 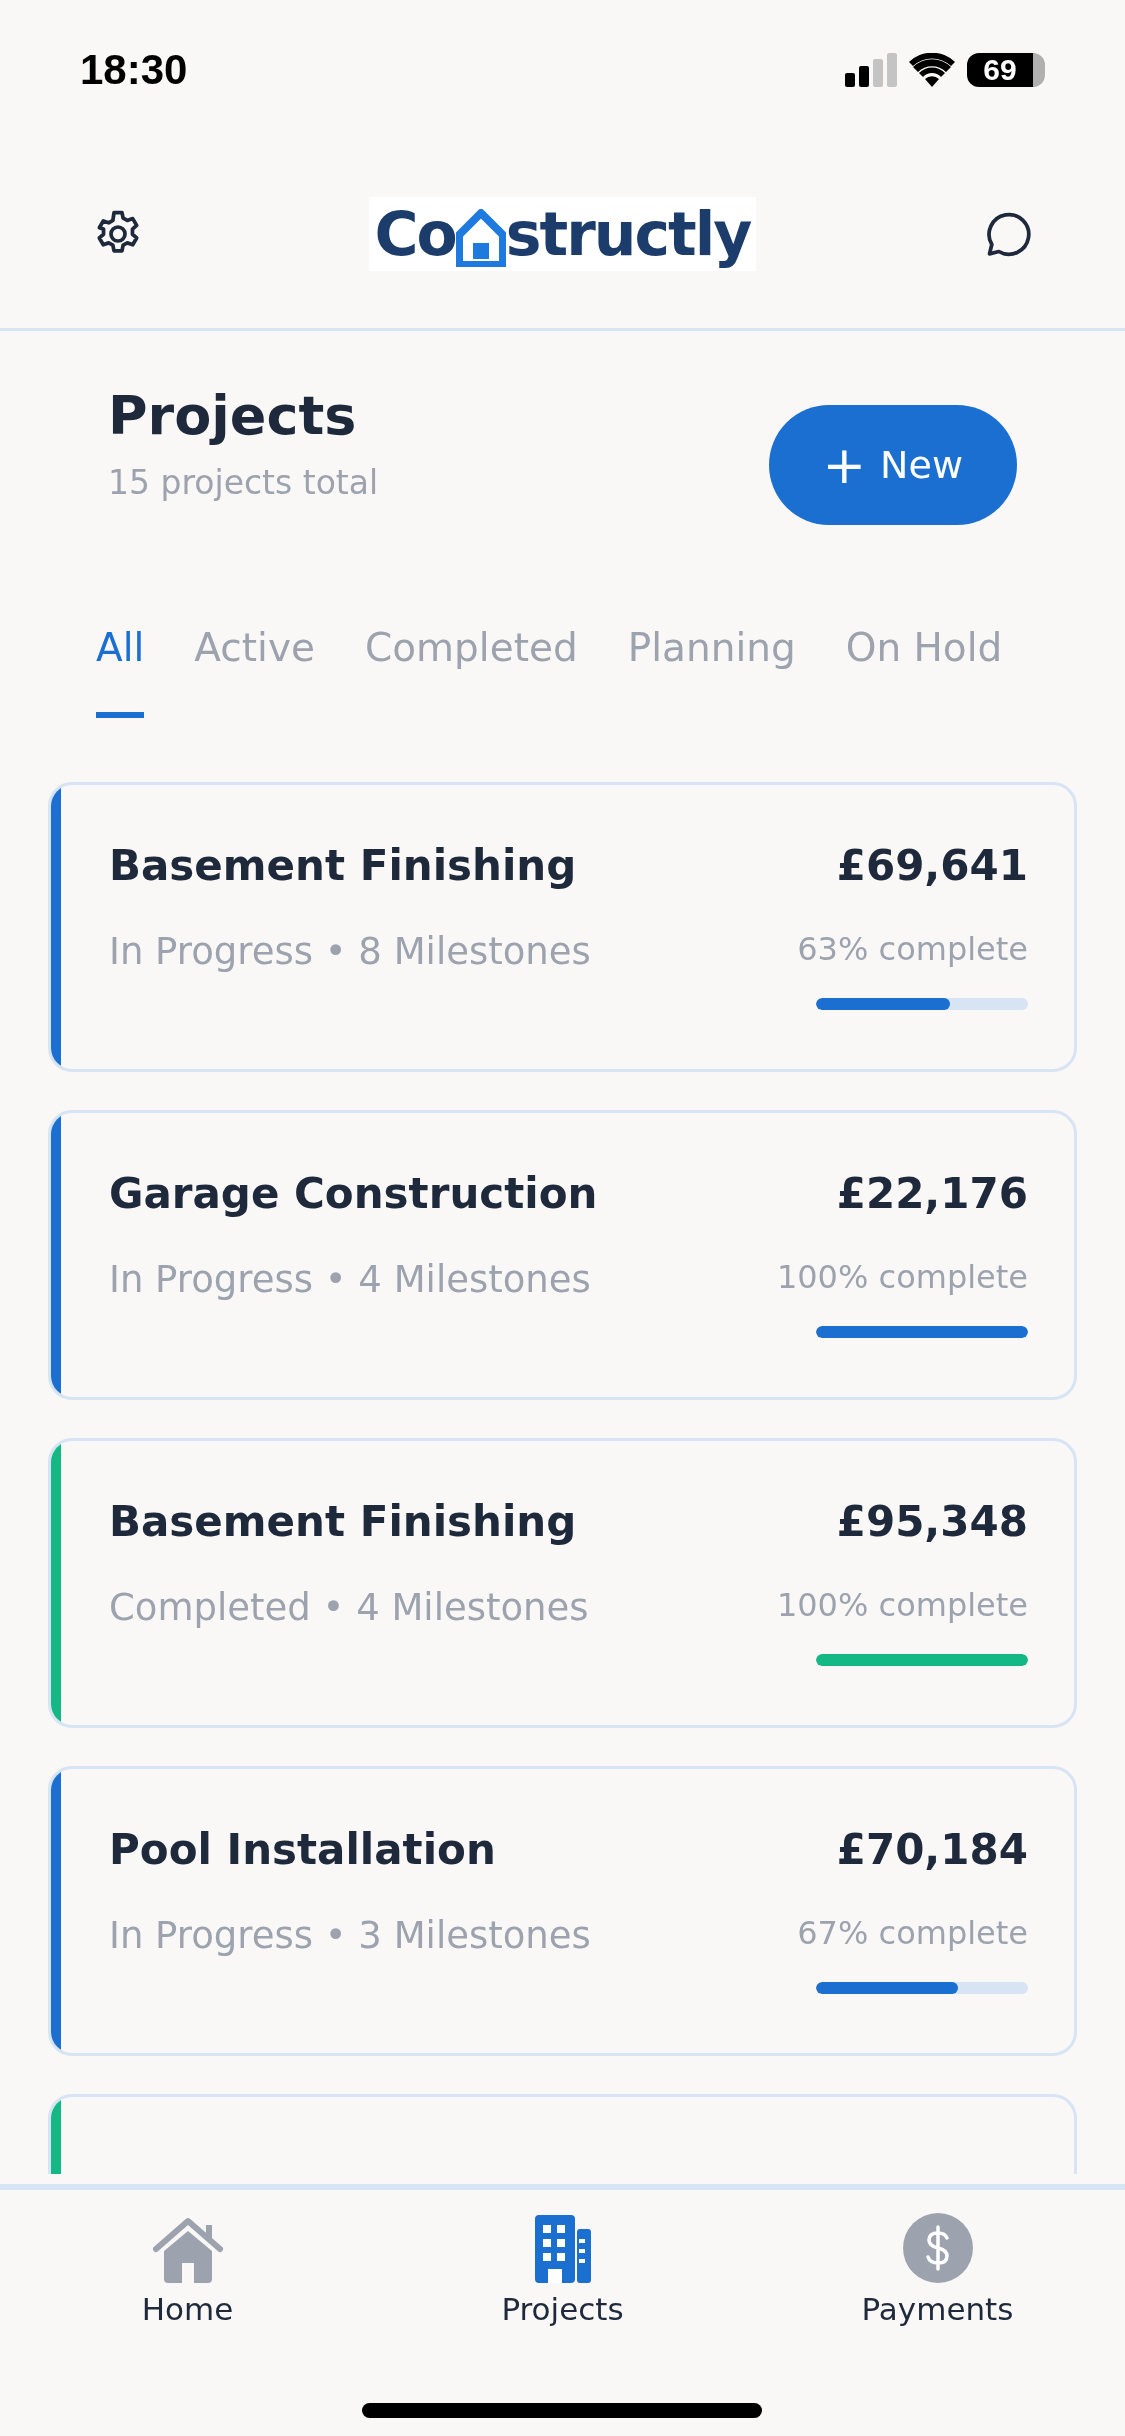 I want to click on status-time: 18:30, so click(x=134, y=70).